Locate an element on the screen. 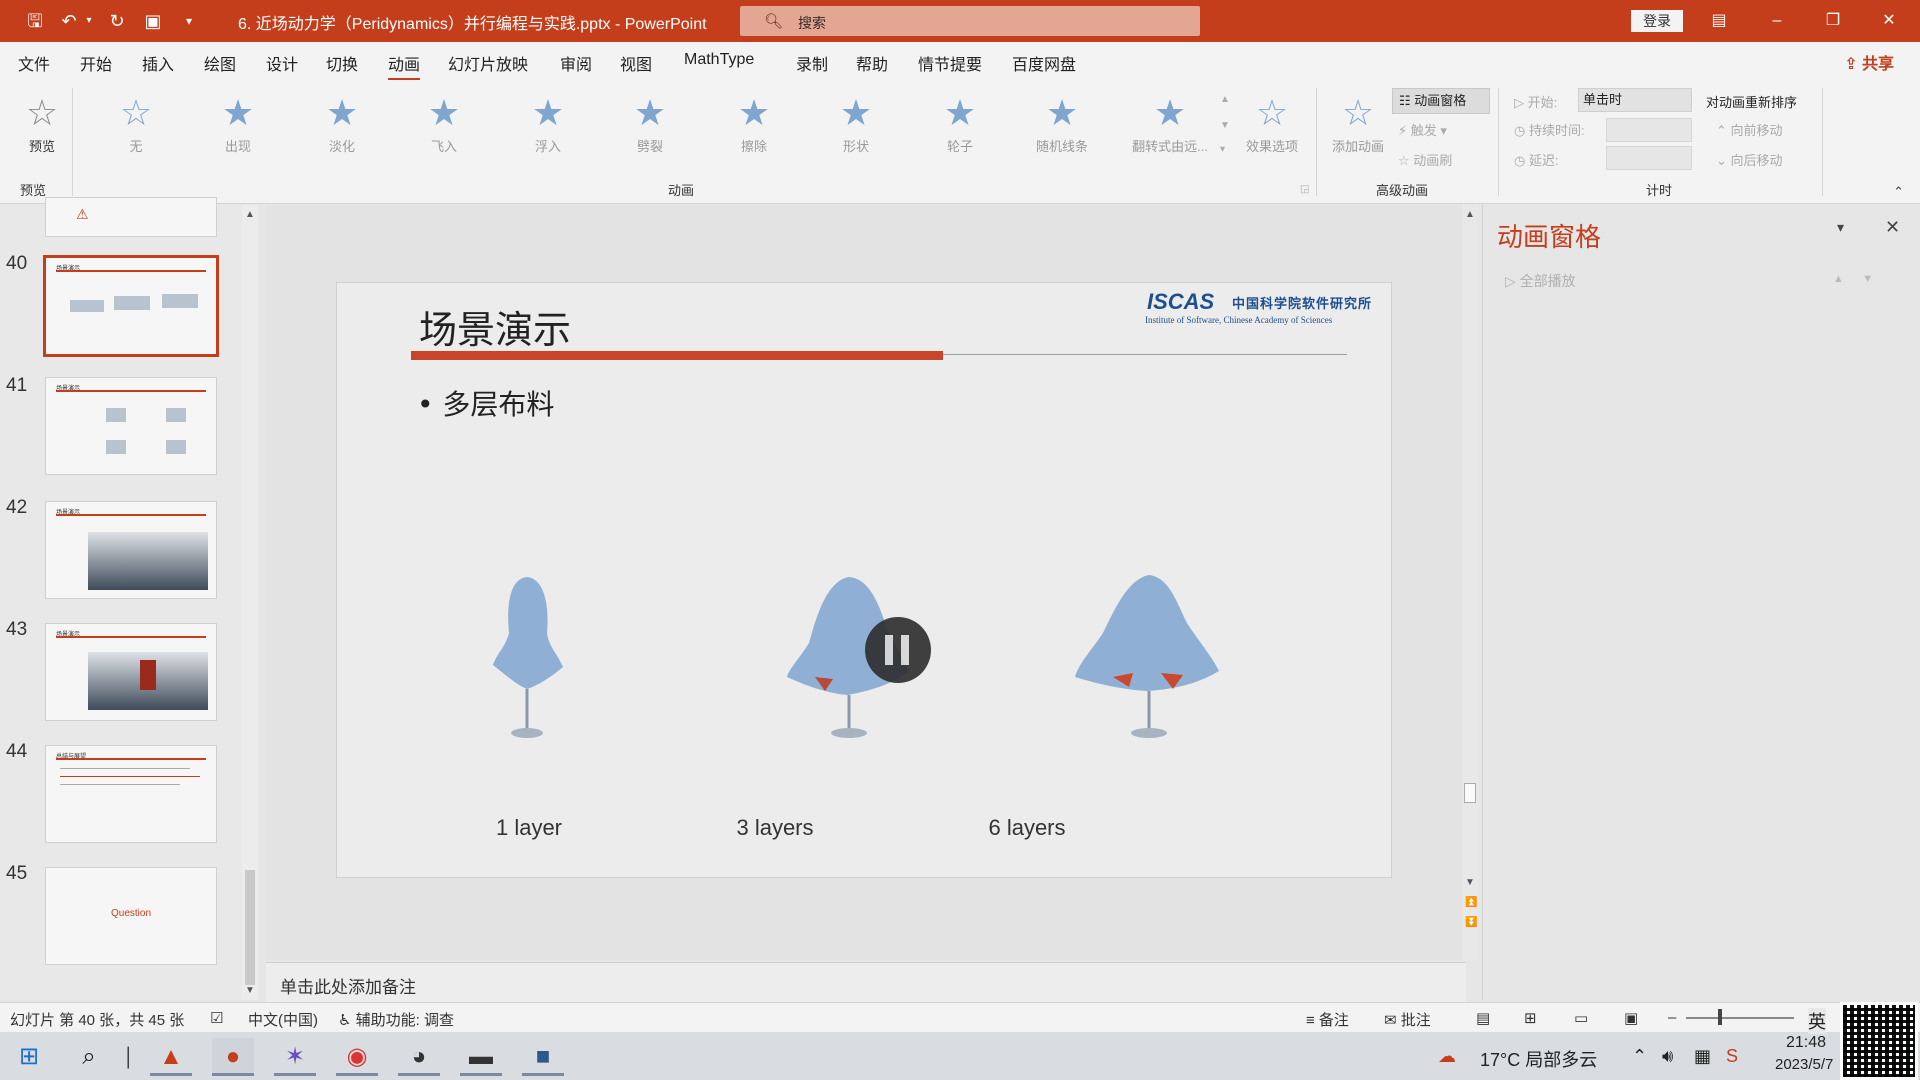  cloth-image-1-layer is located at coordinates (527, 658).